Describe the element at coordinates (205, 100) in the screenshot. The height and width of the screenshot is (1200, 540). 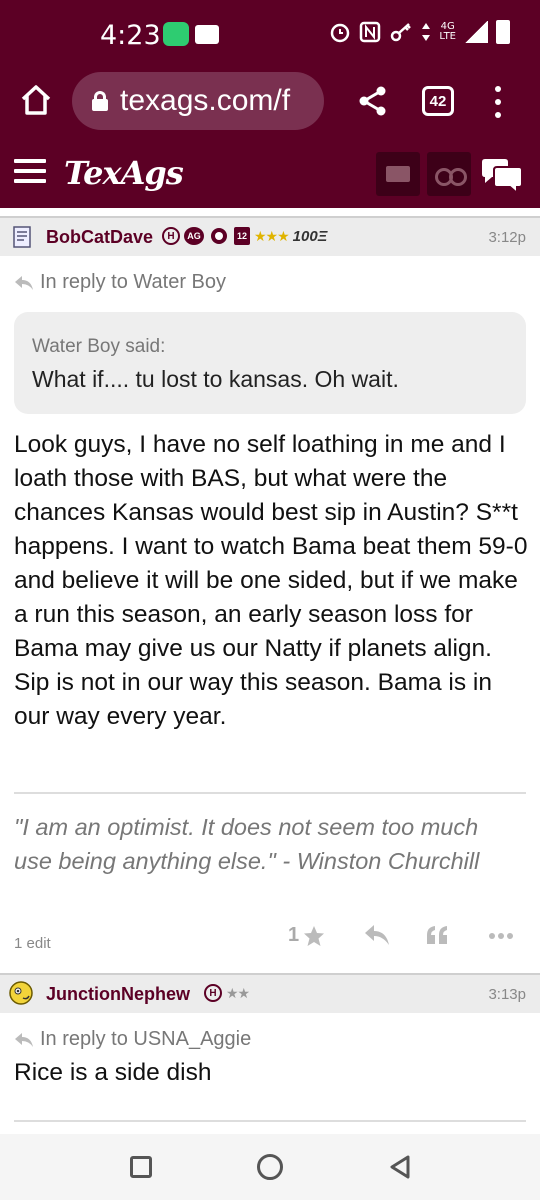
I see `url-text: texags.com/f` at that location.